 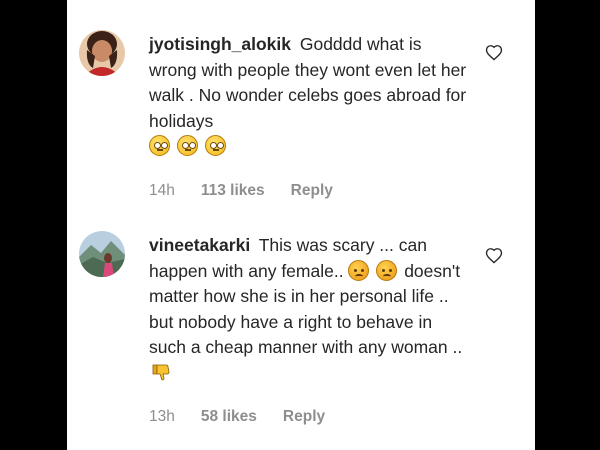 I want to click on comment-time: 13h, so click(x=162, y=417).